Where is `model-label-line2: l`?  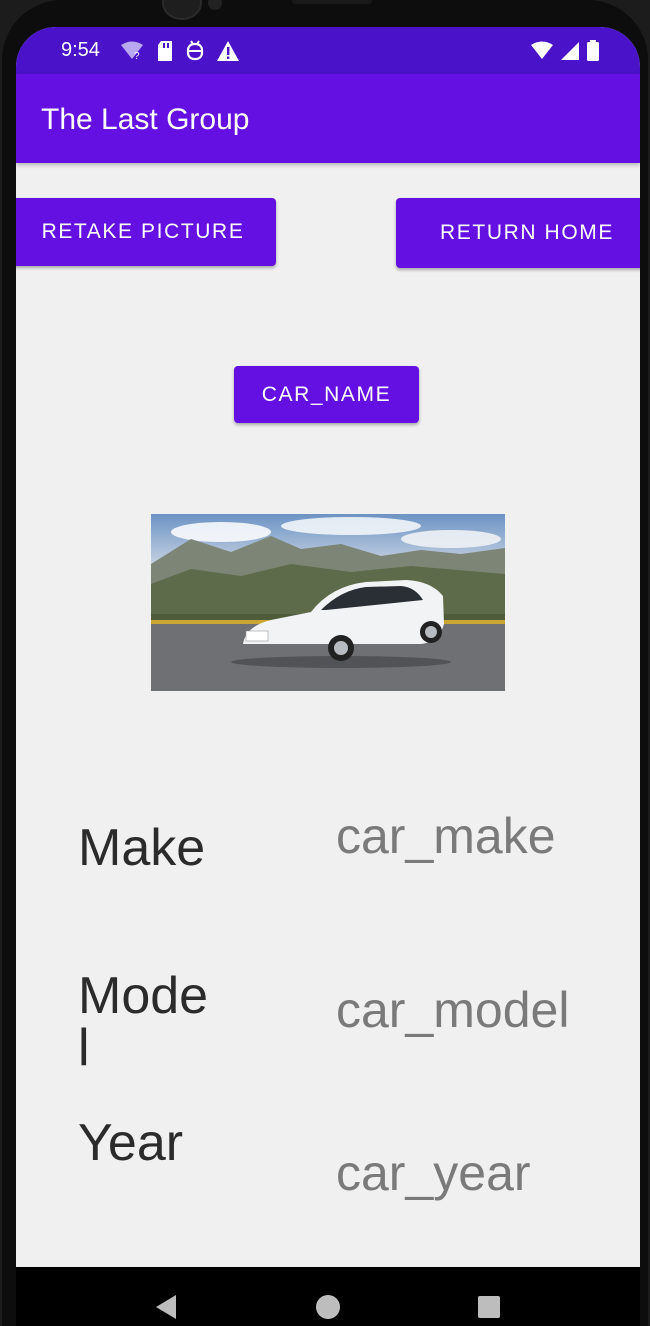 model-label-line2: l is located at coordinates (84, 1048).